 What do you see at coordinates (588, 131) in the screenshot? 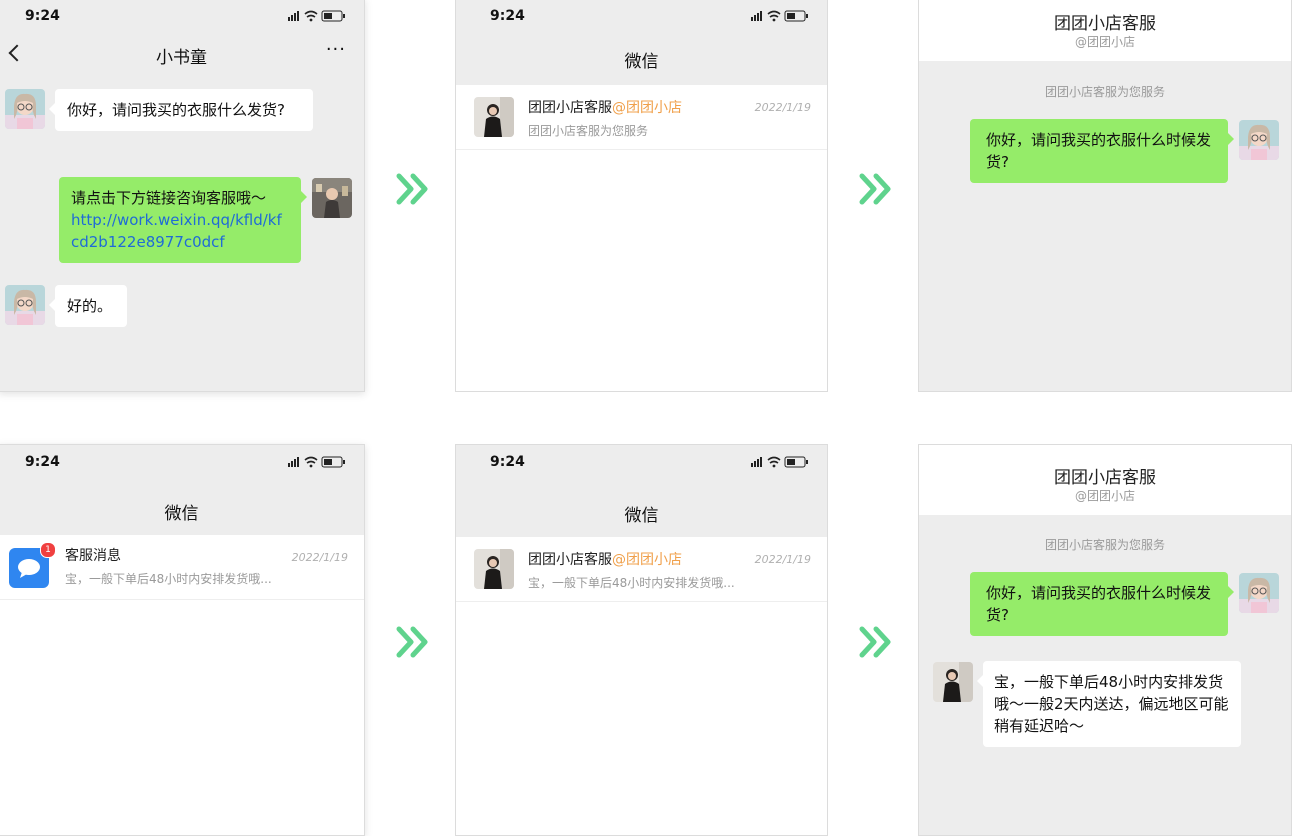
I see `chat-preview: 团团小店客服为您服务` at bounding box center [588, 131].